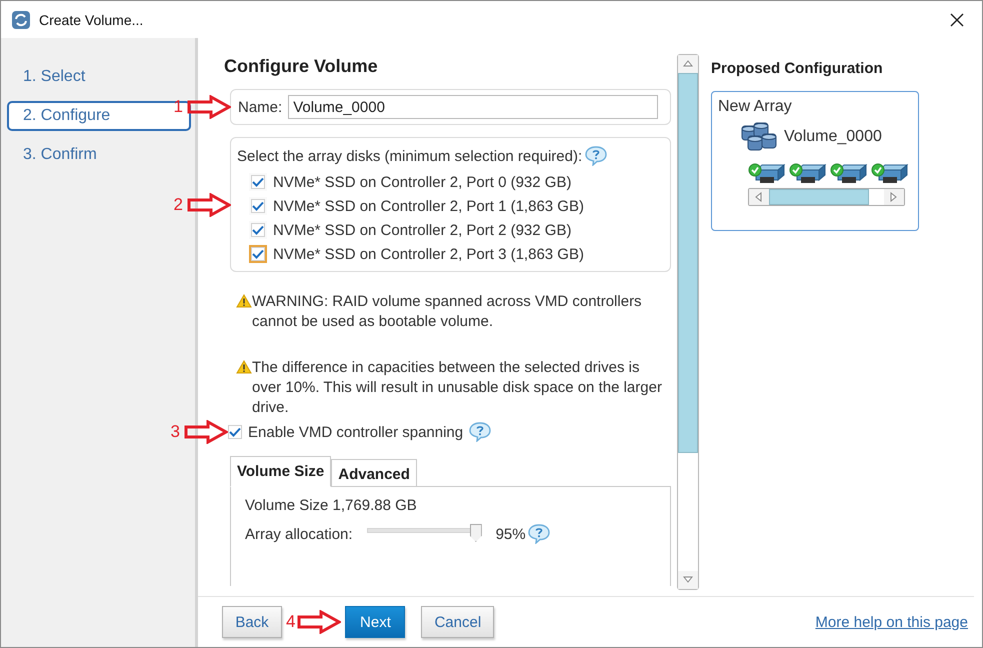 The height and width of the screenshot is (648, 983). I want to click on warning-text: The difference in capacities between the selected drives is over 10%. This will result in unusable disk space on the larger drive., so click(457, 388).